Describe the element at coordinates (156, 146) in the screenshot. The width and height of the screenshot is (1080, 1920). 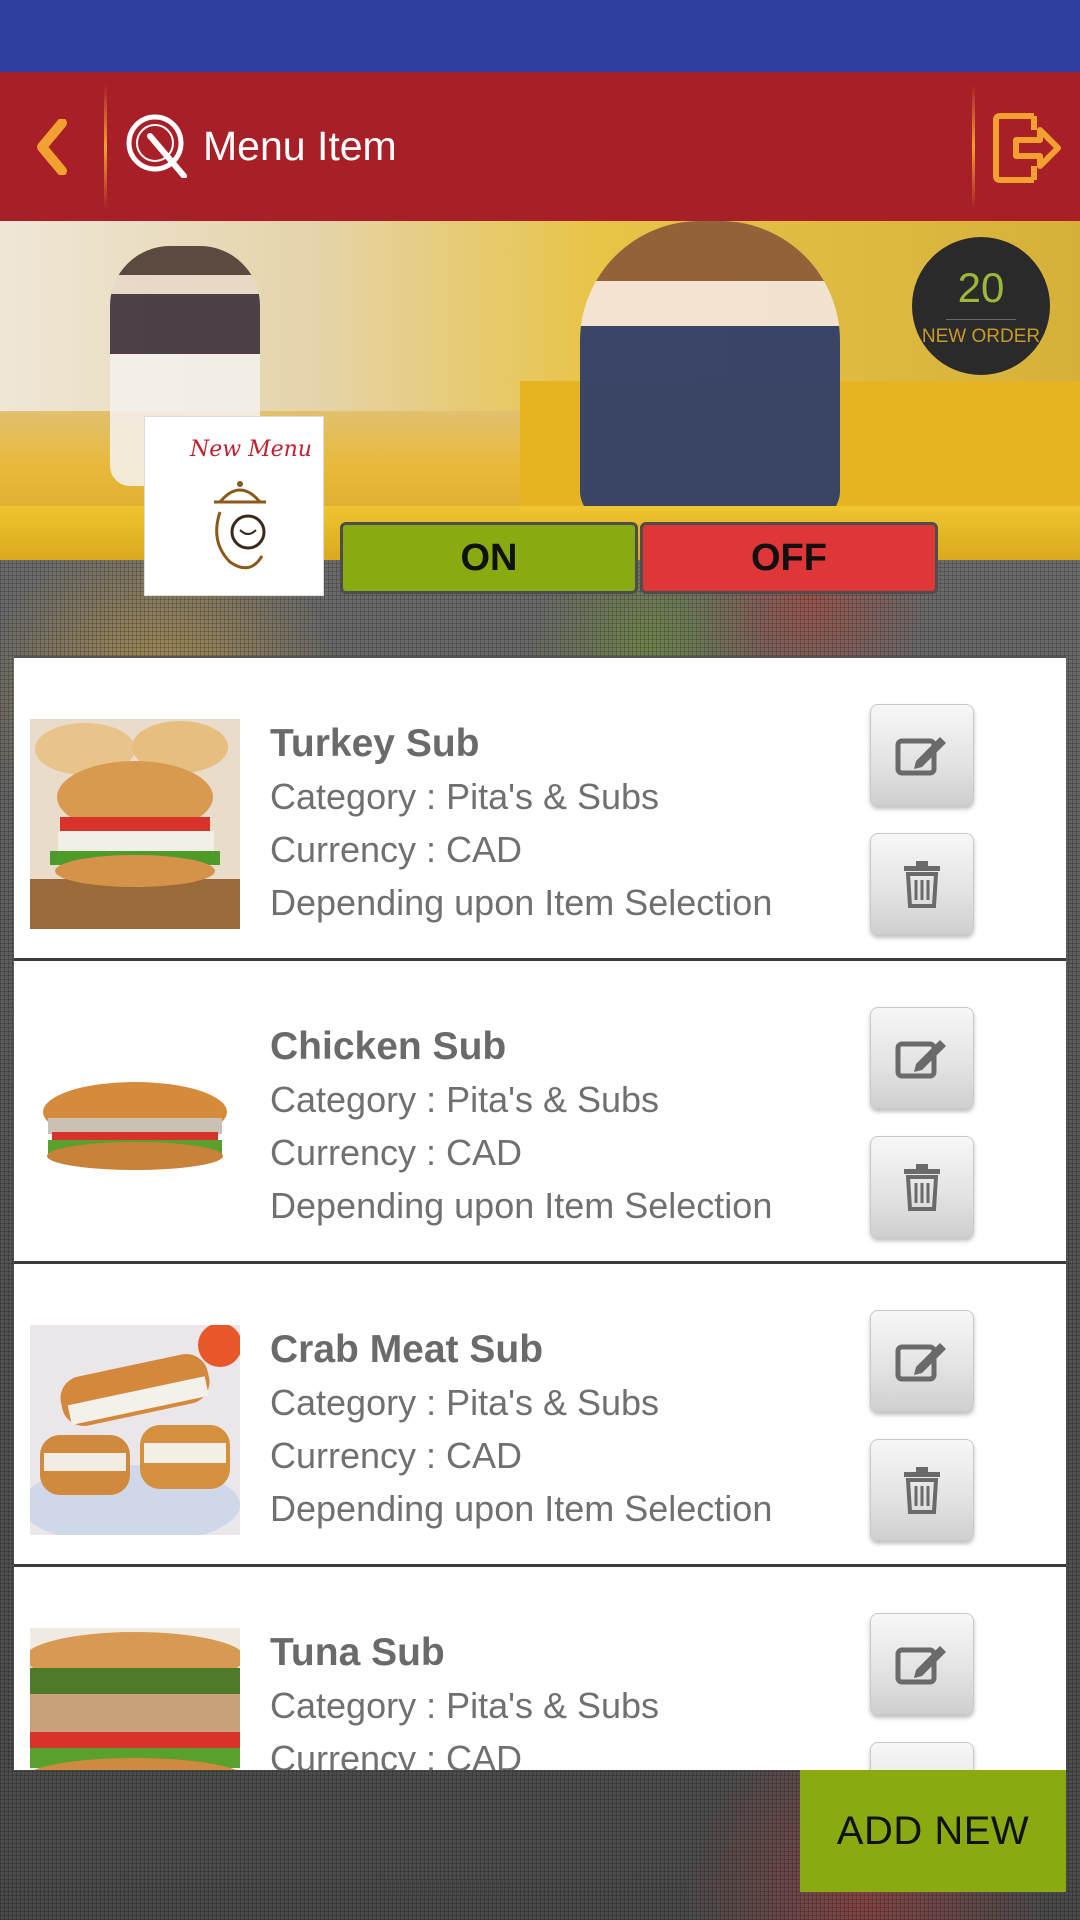
I see `q-logo-icon` at that location.